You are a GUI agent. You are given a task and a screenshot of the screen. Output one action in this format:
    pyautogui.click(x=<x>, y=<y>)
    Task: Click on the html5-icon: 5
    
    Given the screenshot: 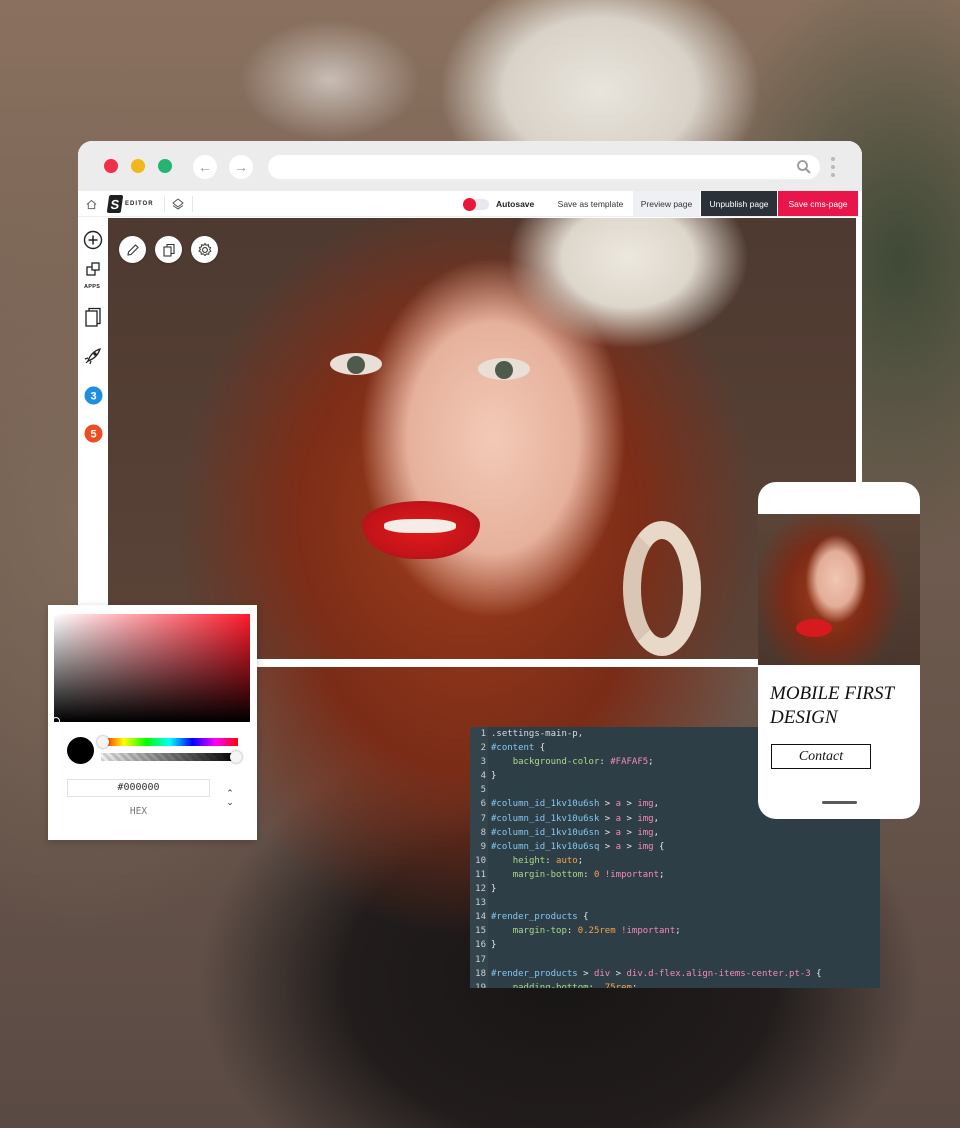 What is the action you would take?
    pyautogui.click(x=93, y=433)
    